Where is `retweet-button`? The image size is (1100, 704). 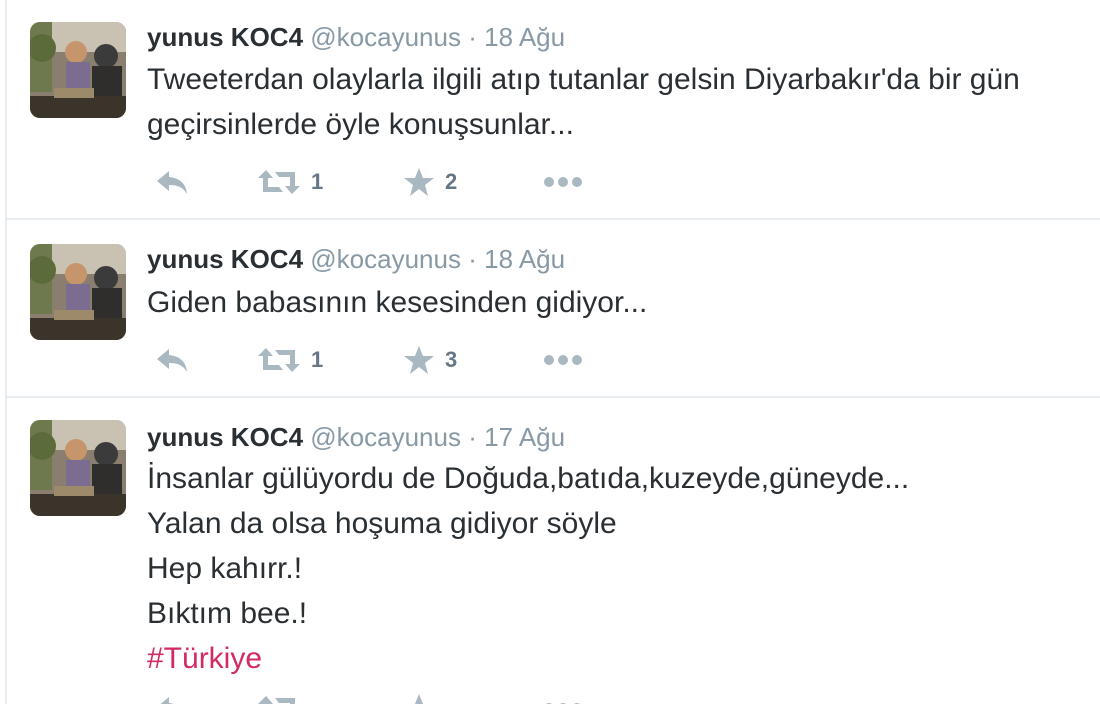
retweet-button is located at coordinates (279, 696).